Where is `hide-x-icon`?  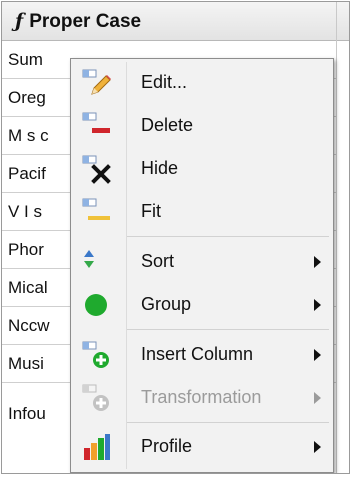
hide-x-icon is located at coordinates (96, 169).